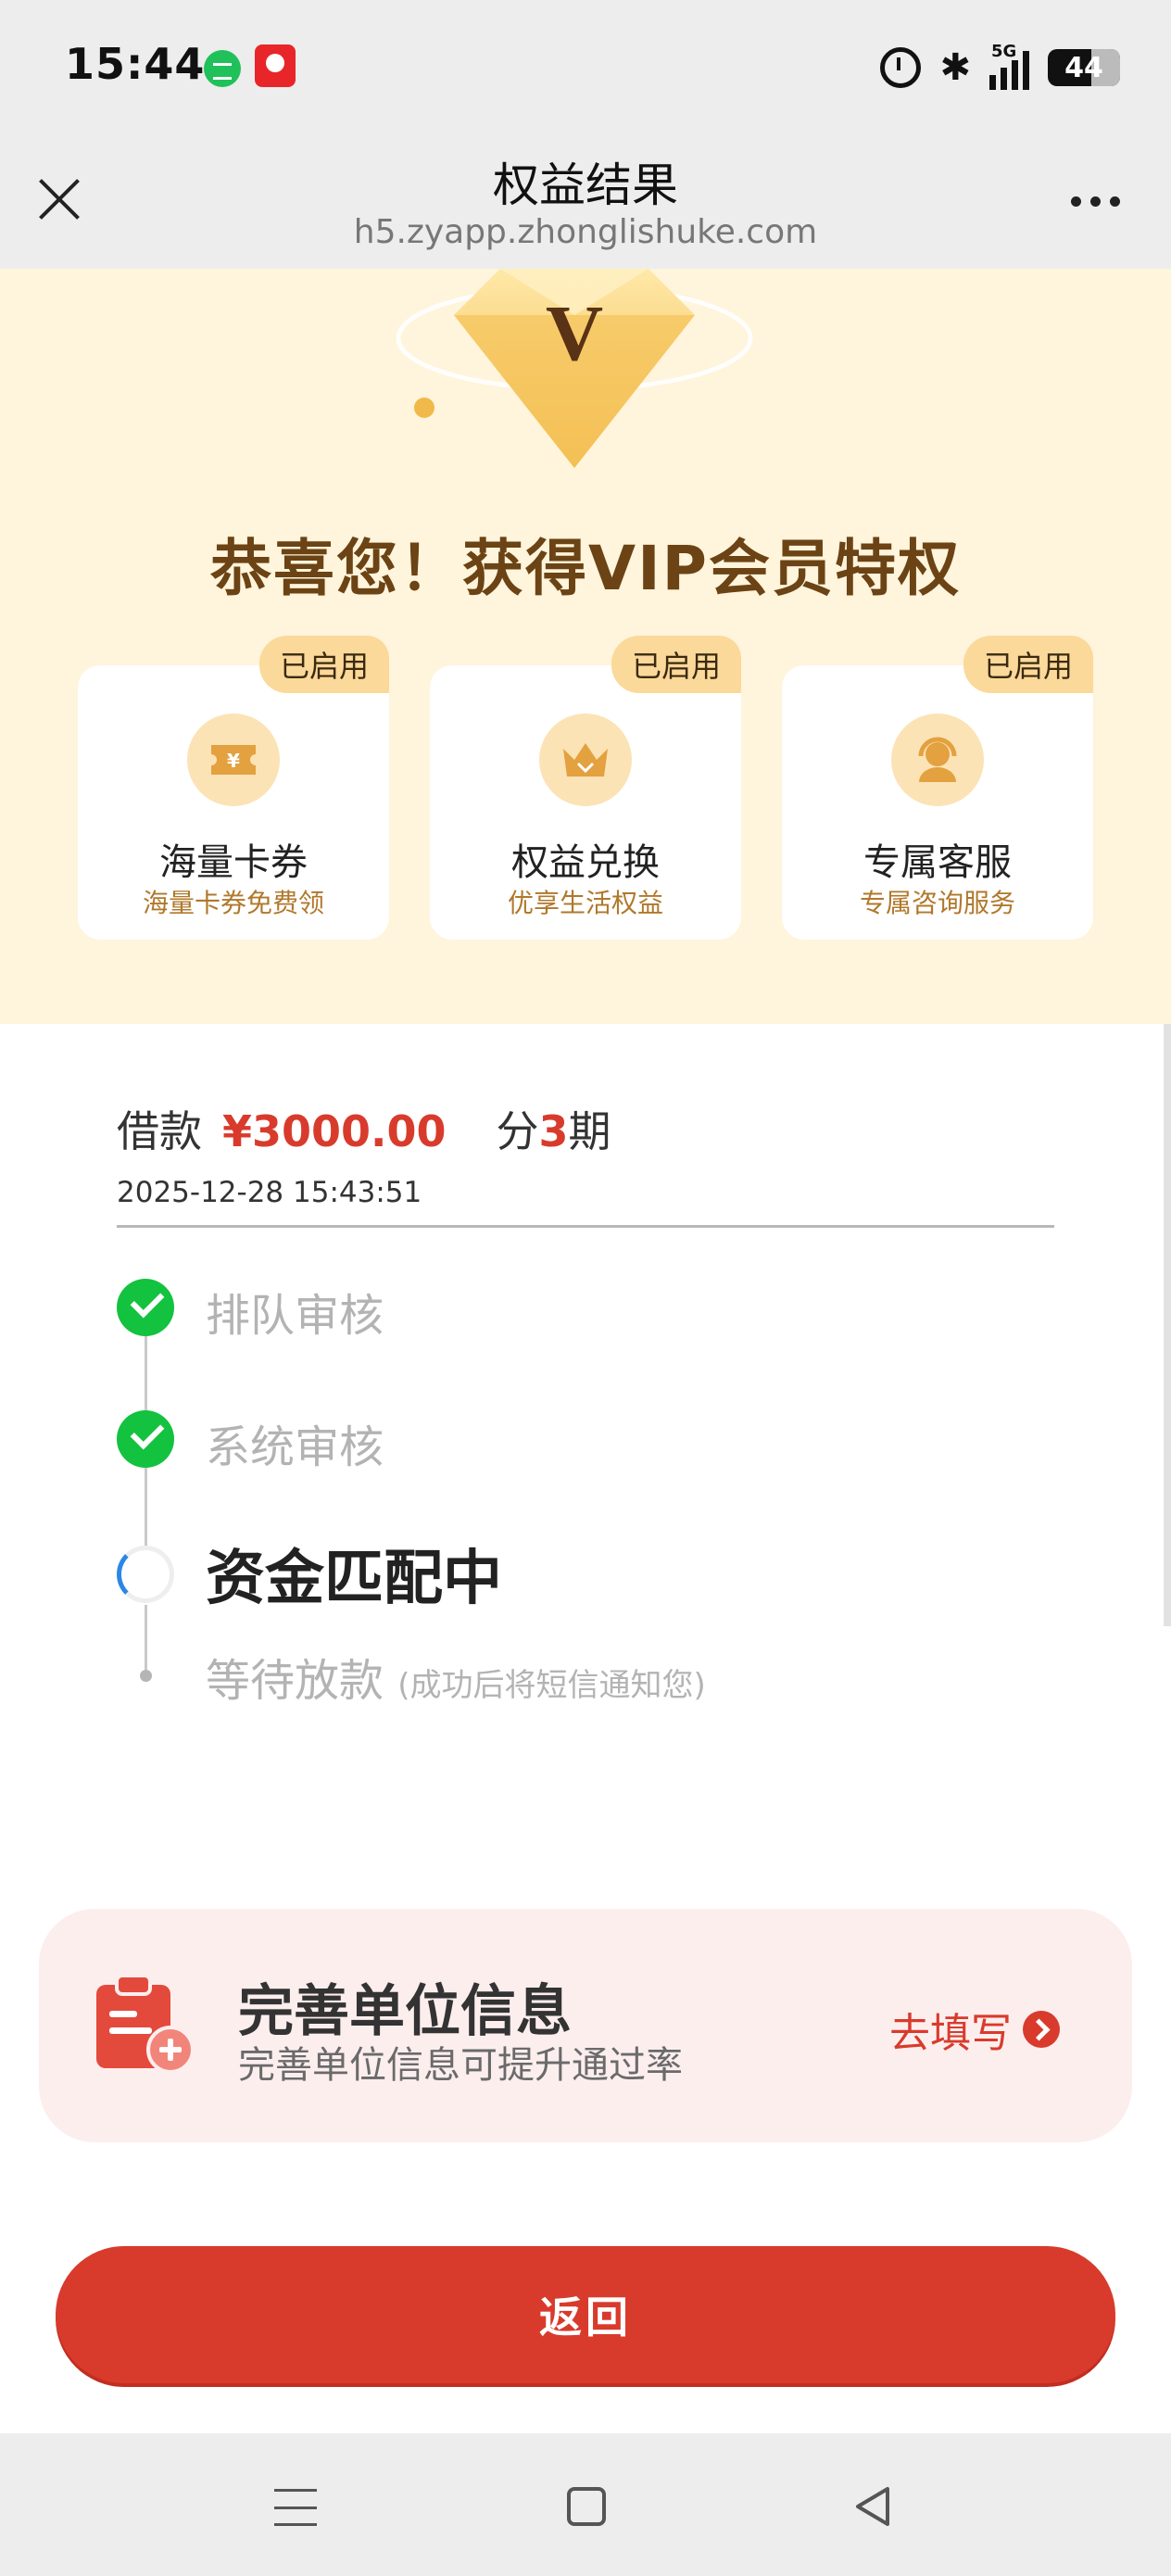 The height and width of the screenshot is (2576, 1171). What do you see at coordinates (937, 903) in the screenshot?
I see `benefit-desc: 专属咨询服务` at bounding box center [937, 903].